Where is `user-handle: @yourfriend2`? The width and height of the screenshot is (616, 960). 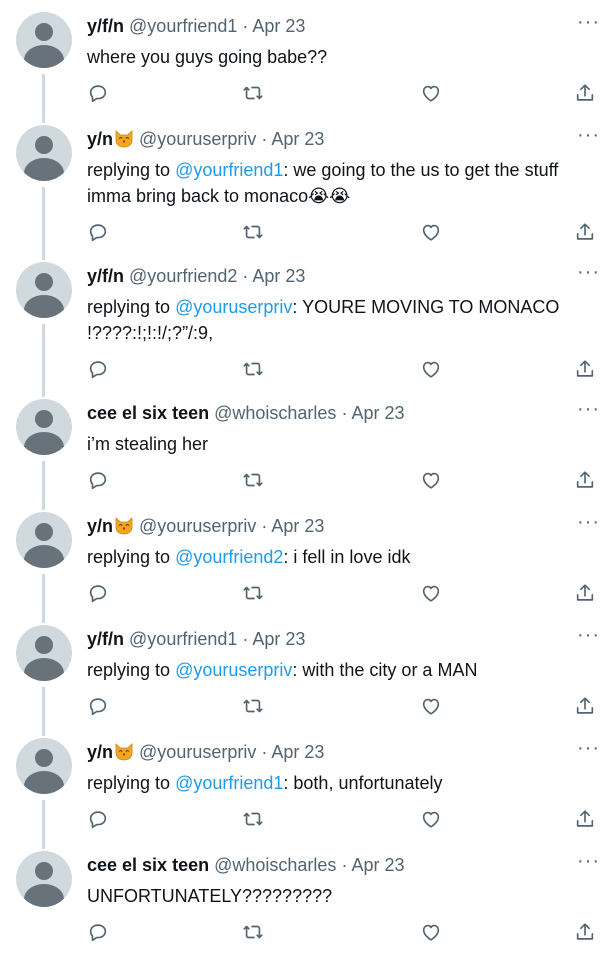 user-handle: @yourfriend2 is located at coordinates (183, 276).